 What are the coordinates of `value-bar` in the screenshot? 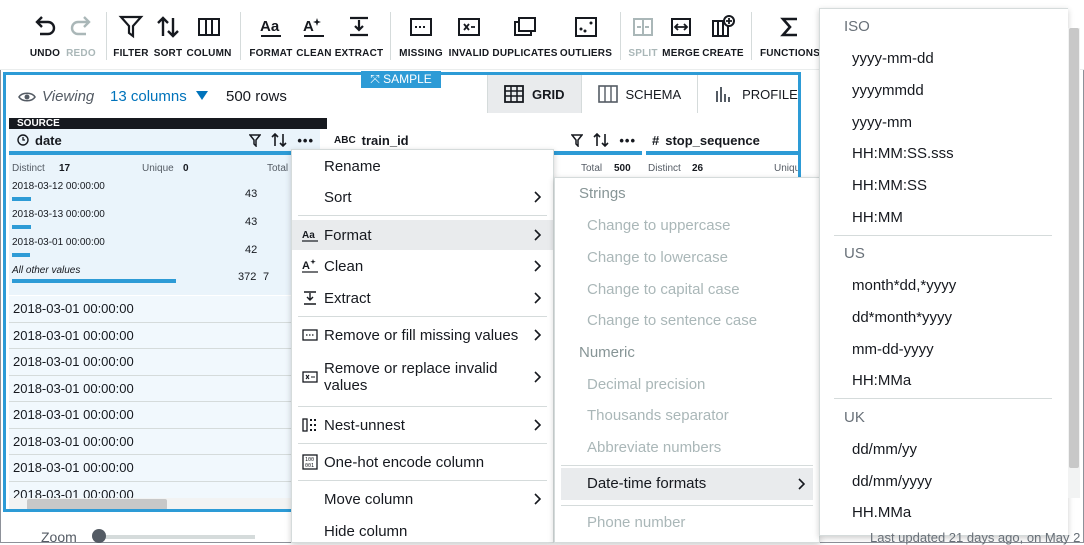 It's located at (21, 199).